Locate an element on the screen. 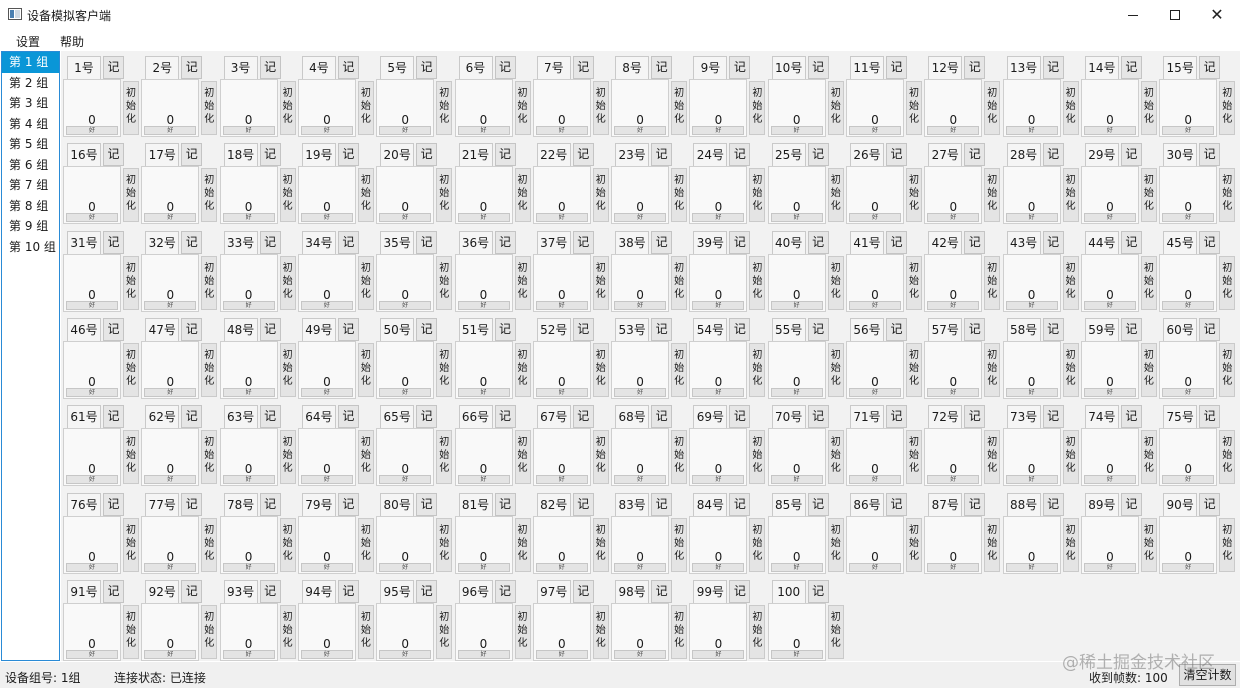 The width and height of the screenshot is (1240, 688). device-tab: 83号 is located at coordinates (632, 504).